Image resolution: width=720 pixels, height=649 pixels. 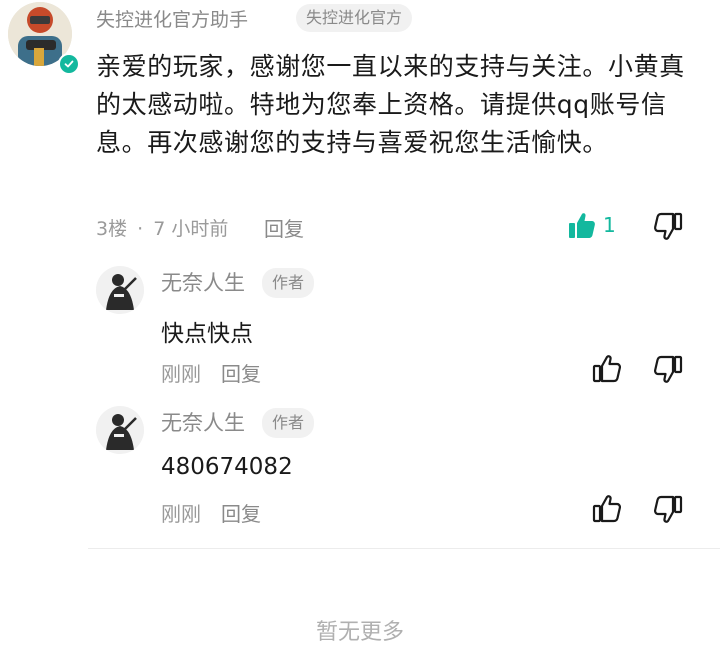 What do you see at coordinates (354, 18) in the screenshot?
I see `official-badge: 失控进化官方` at bounding box center [354, 18].